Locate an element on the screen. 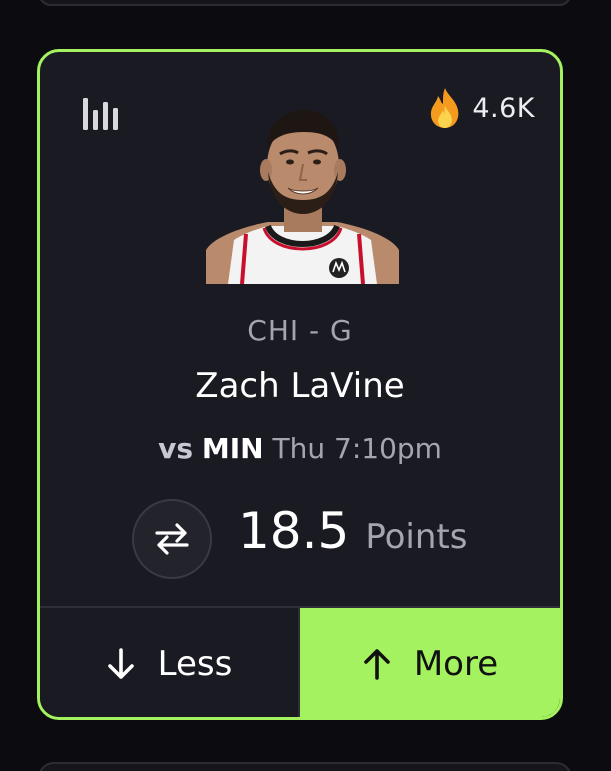  swap-arrows-icon is located at coordinates (172, 539).